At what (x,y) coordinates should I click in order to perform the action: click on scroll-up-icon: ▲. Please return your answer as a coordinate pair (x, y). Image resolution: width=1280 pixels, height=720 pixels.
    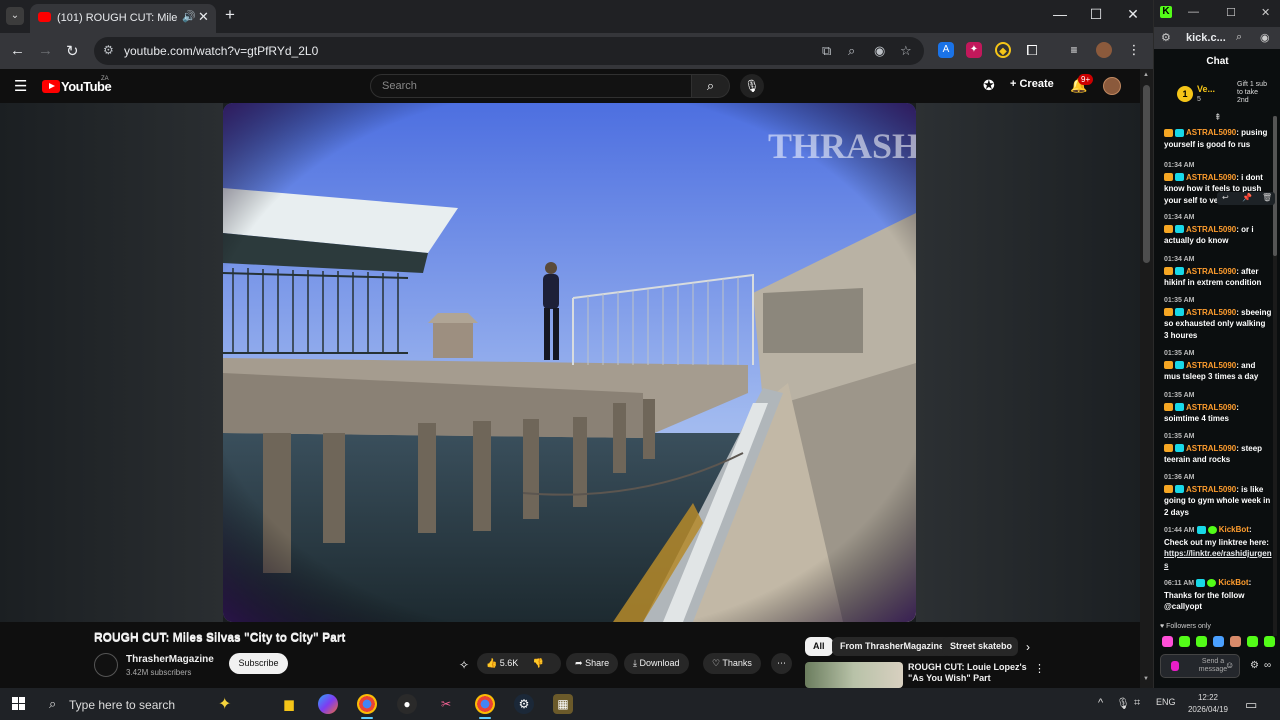
    Looking at the image, I should click on (1146, 75).